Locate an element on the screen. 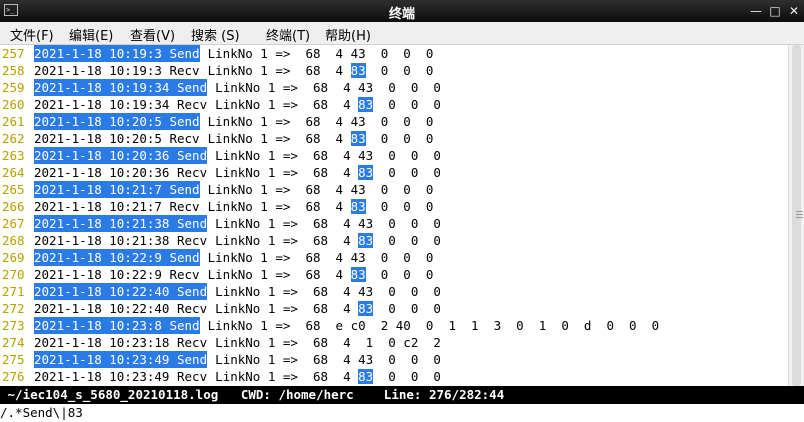  line-number: 262 is located at coordinates (13, 138).